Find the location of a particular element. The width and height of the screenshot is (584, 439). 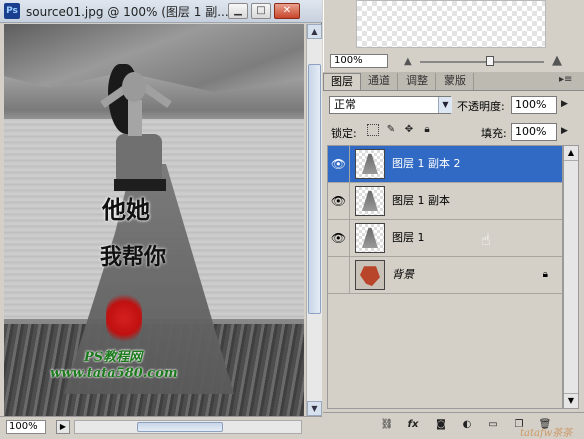

layer-row: 👁︎ 图层 1 副本 2 is located at coordinates (445, 164).